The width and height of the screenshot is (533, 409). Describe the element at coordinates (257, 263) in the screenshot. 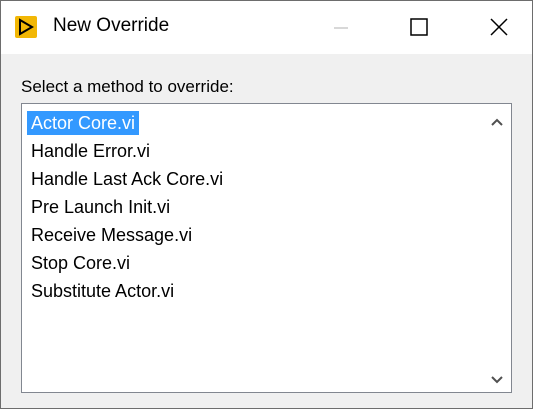

I see `method-list-item: Stop Core.vi` at that location.